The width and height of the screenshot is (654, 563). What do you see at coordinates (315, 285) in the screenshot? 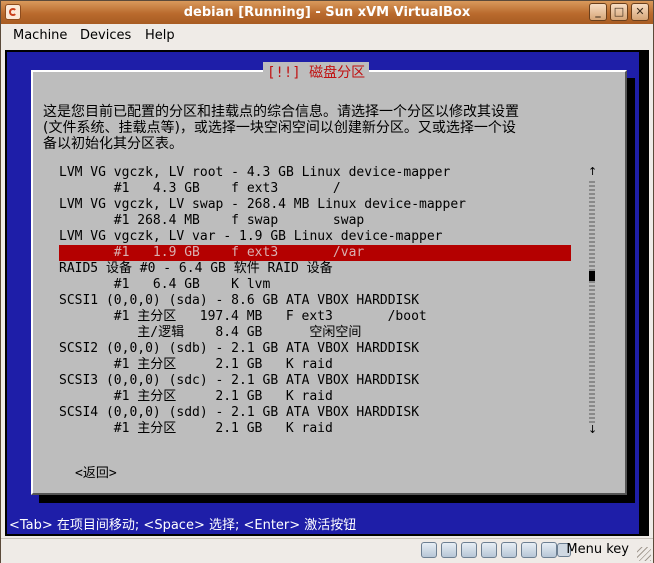
I see `partition-row: #1 6.4 GB K lvm` at bounding box center [315, 285].